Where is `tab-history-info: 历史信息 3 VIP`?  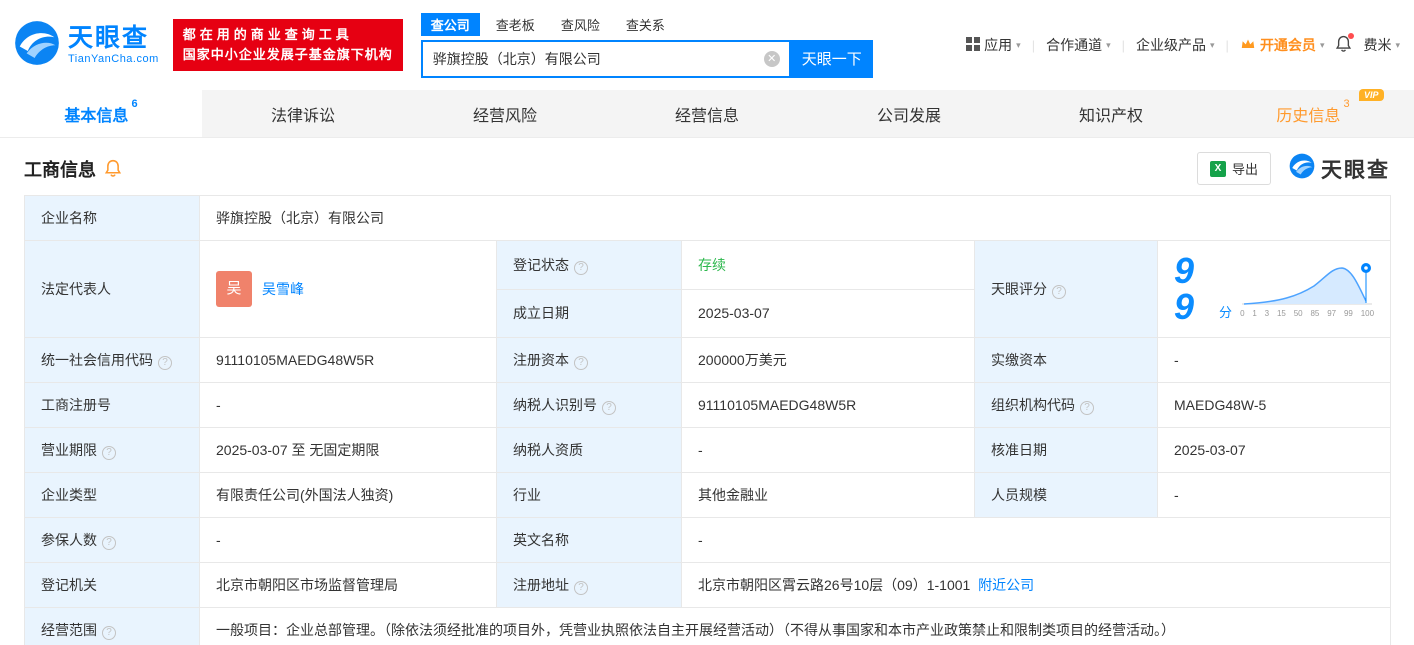
tab-history-info: 历史信息 3 VIP is located at coordinates (1313, 112).